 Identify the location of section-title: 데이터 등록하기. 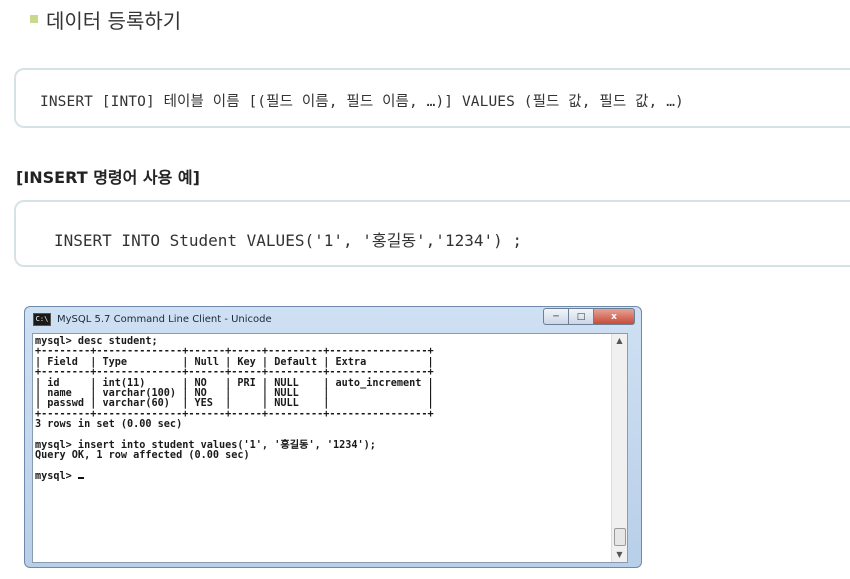
(114, 20).